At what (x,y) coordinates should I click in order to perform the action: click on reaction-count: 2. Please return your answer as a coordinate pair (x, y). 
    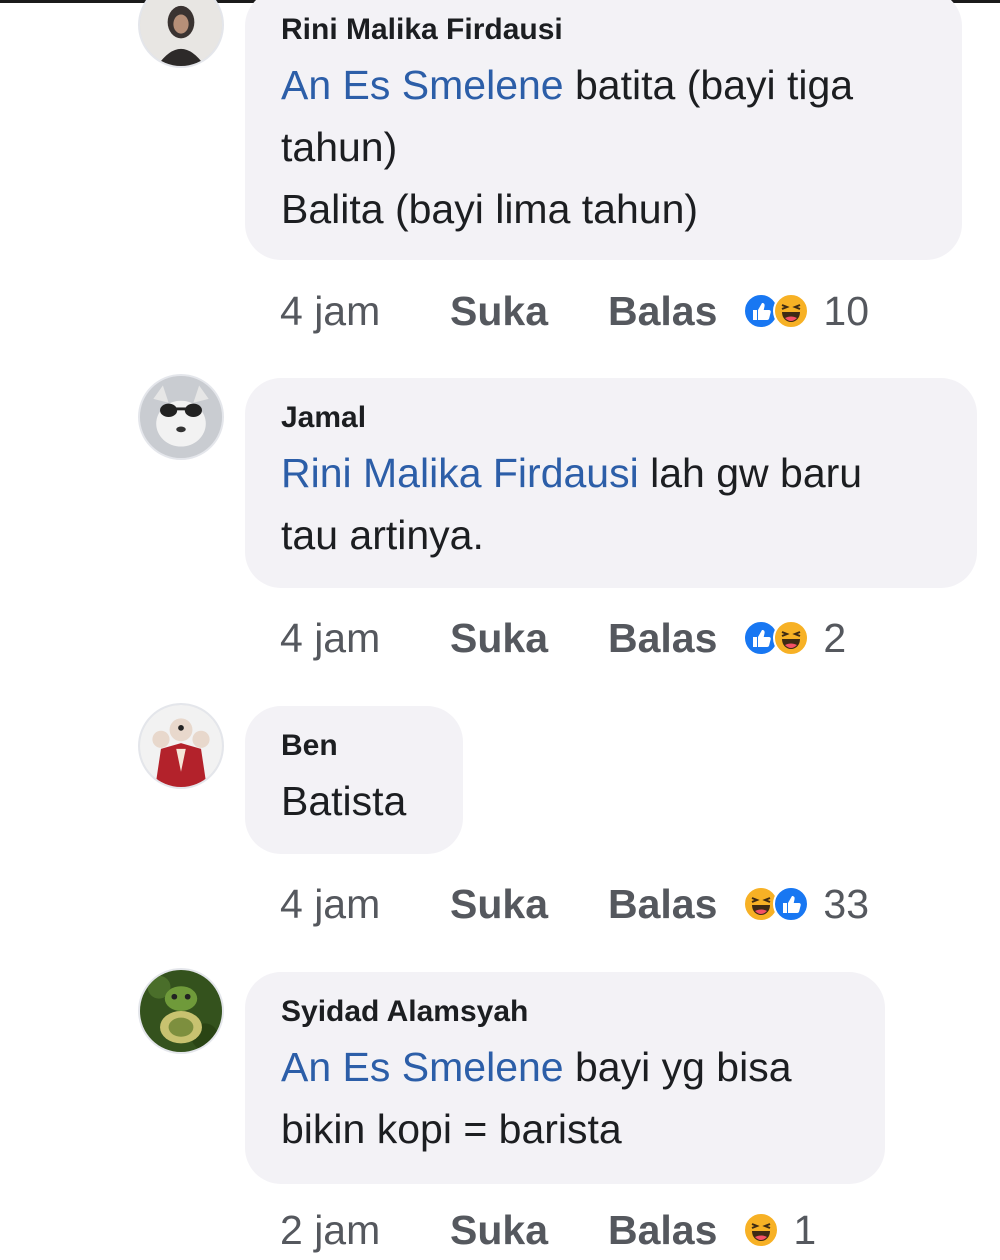
    Looking at the image, I should click on (835, 637).